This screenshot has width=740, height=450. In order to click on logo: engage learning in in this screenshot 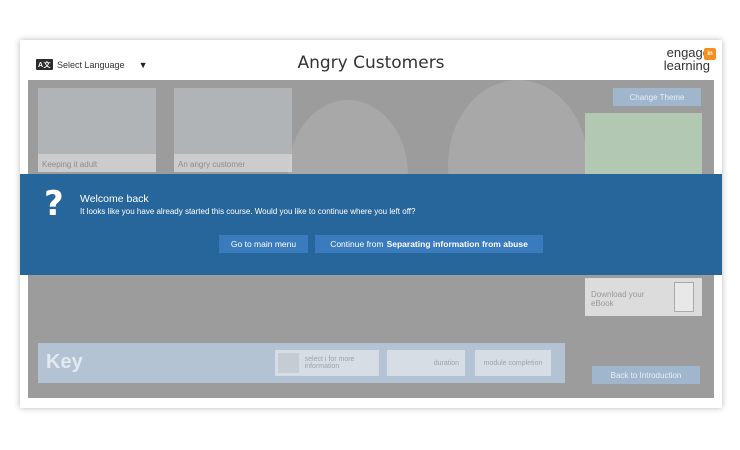, I will do `click(689, 59)`.